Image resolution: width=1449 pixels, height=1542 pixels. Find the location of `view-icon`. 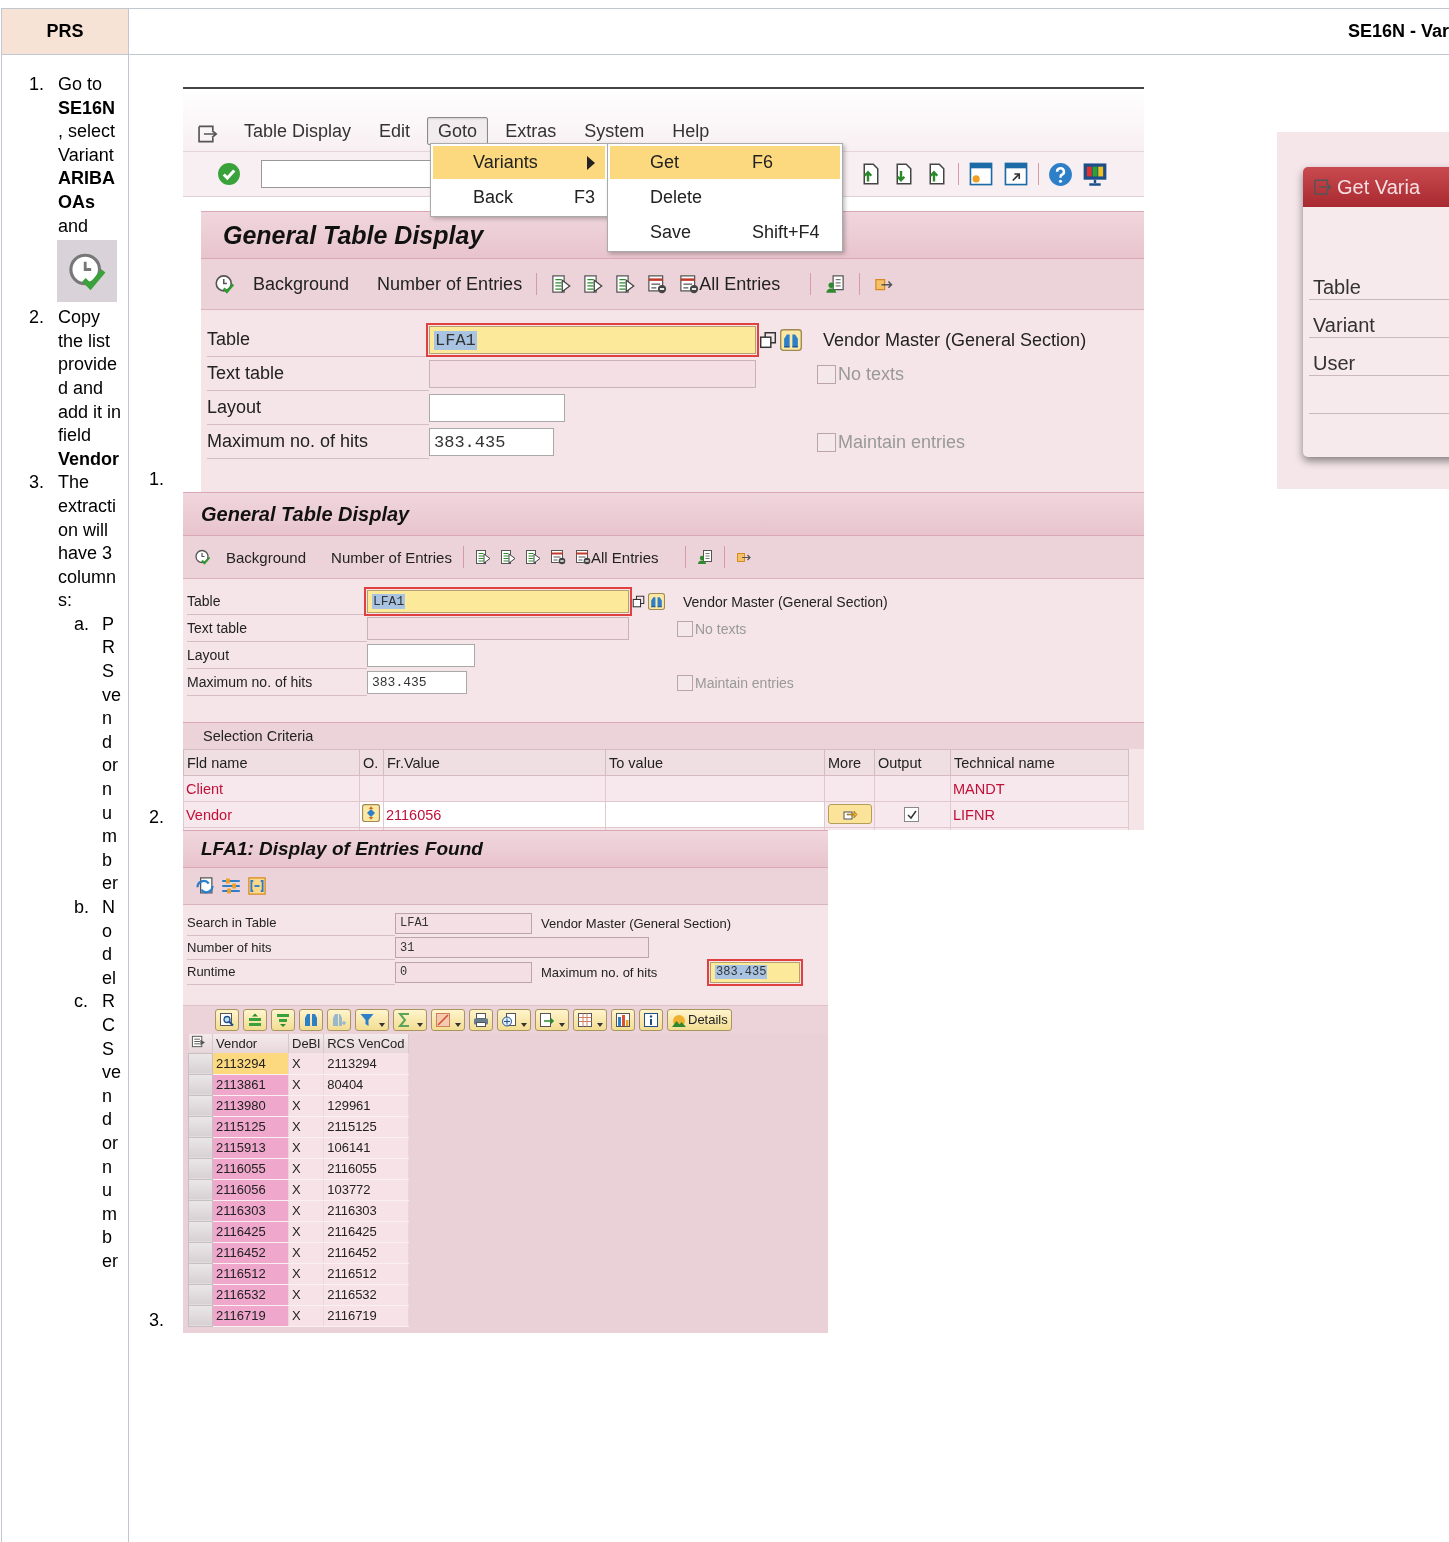

view-icon is located at coordinates (509, 1019).